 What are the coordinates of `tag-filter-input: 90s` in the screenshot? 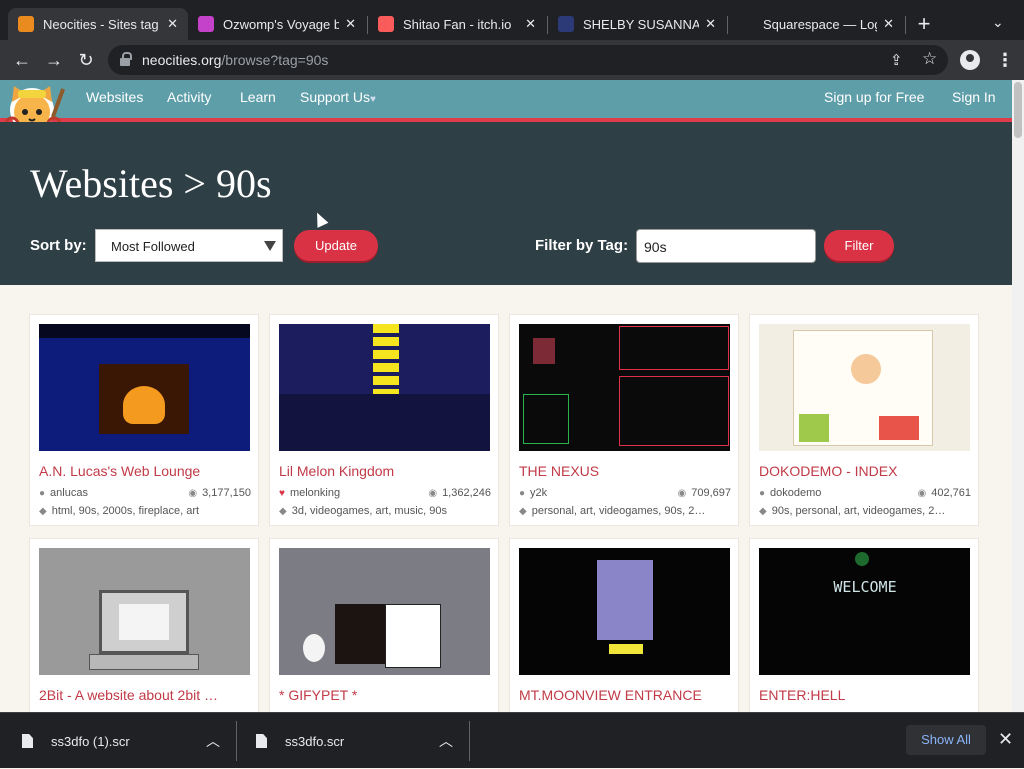 It's located at (726, 246).